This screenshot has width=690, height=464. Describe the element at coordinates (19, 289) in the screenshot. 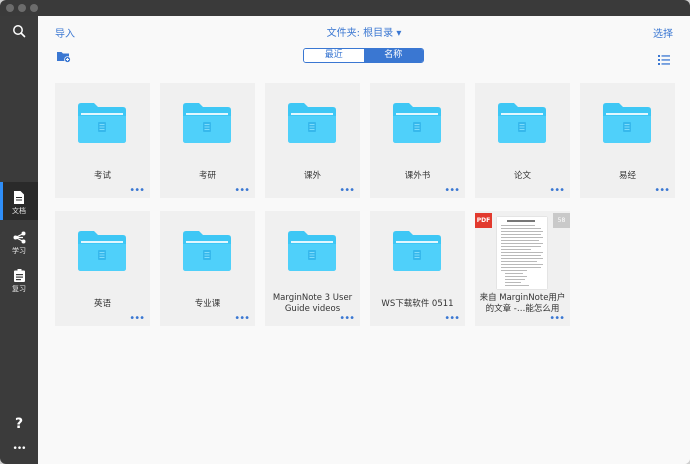

I see `sidebar-item-label: 复习` at that location.